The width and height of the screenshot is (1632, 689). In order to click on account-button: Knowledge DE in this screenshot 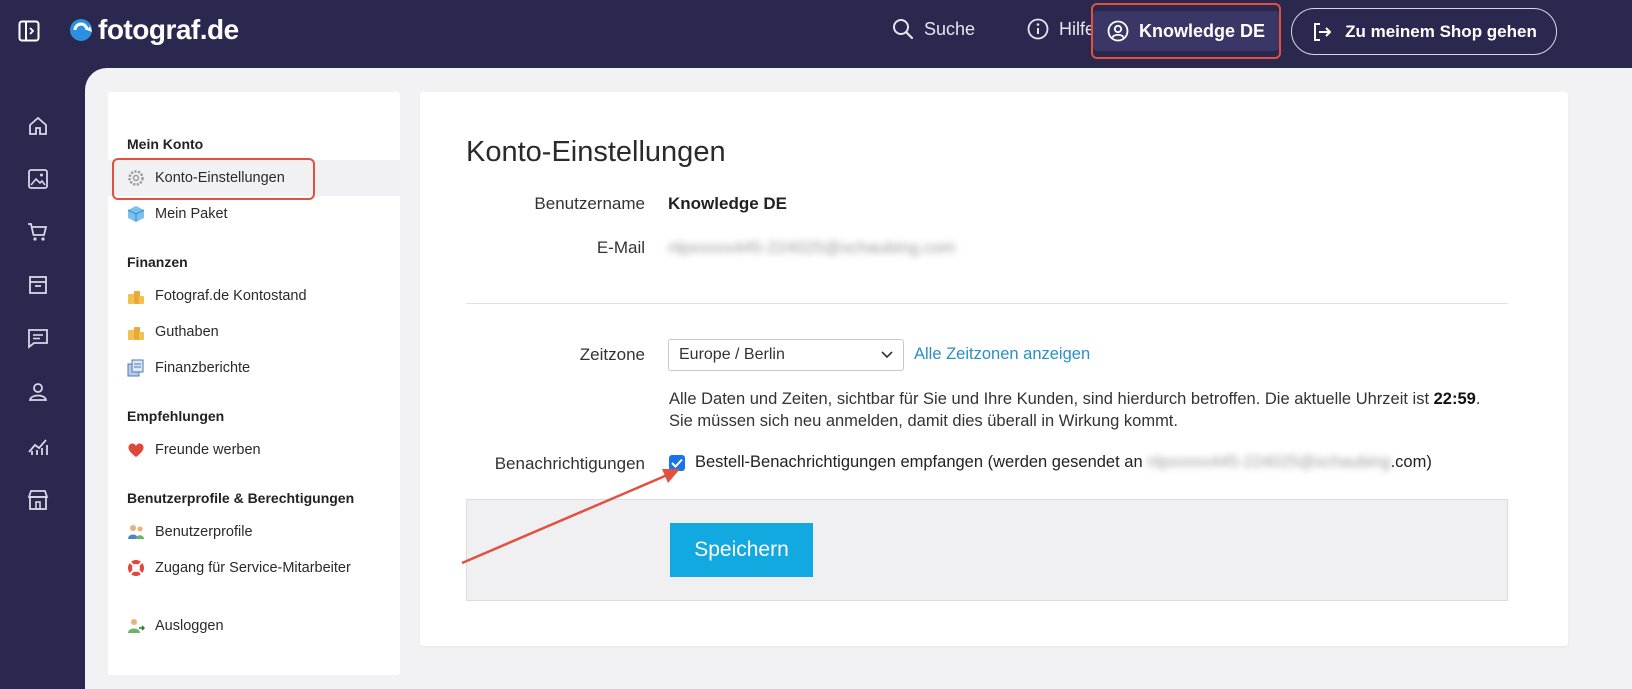, I will do `click(1186, 31)`.